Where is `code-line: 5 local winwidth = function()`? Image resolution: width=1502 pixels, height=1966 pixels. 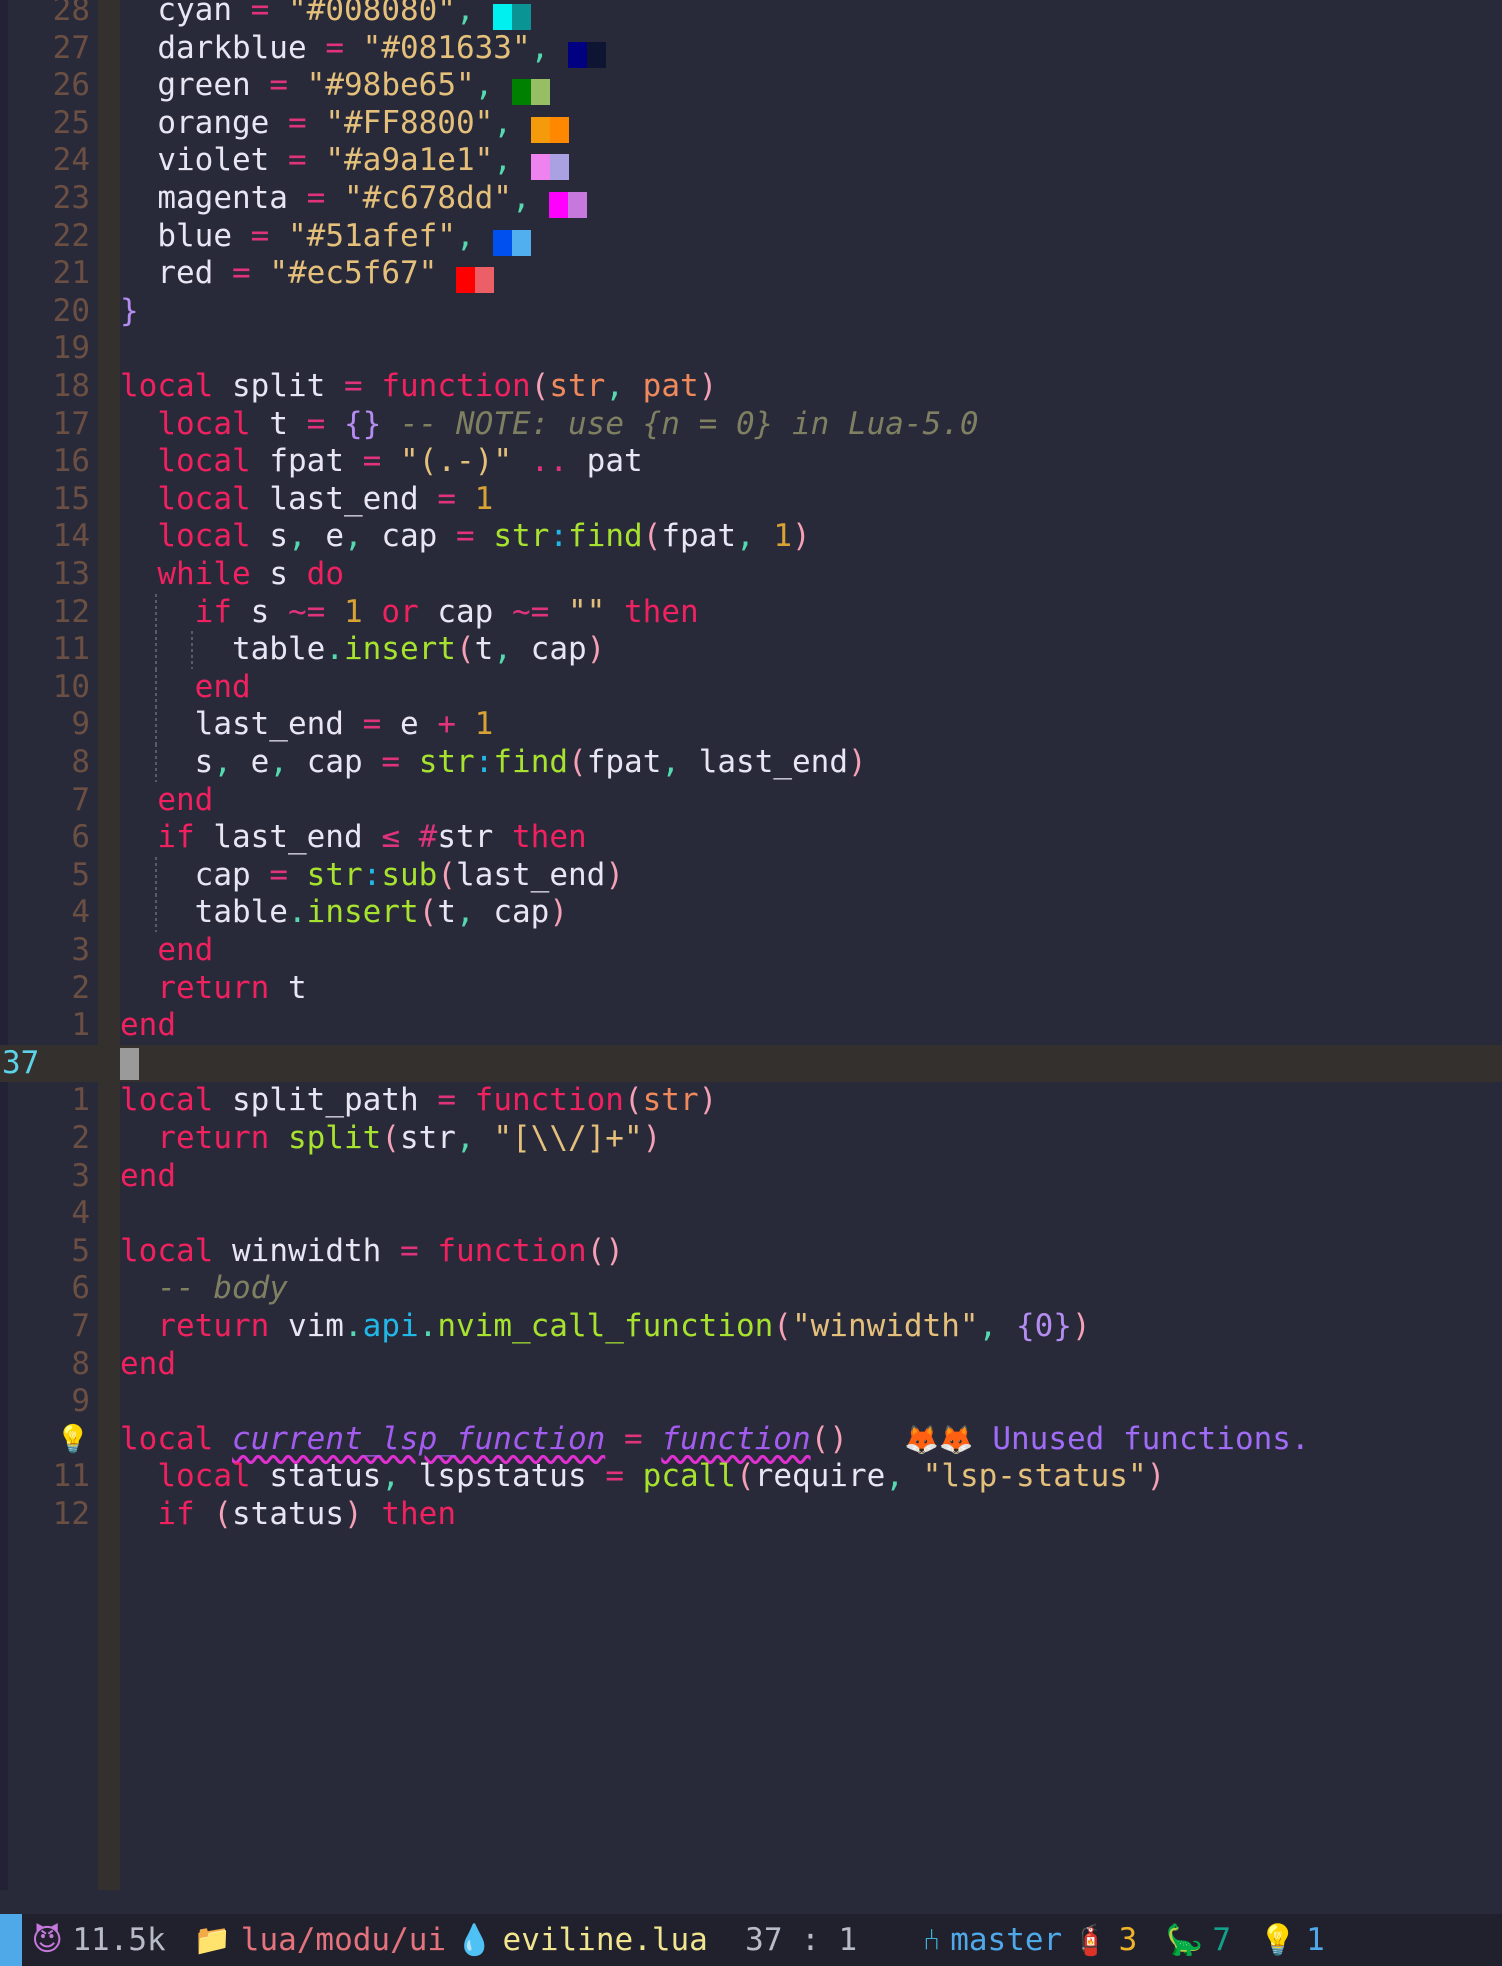 code-line: 5 local winwidth = function() is located at coordinates (751, 1252).